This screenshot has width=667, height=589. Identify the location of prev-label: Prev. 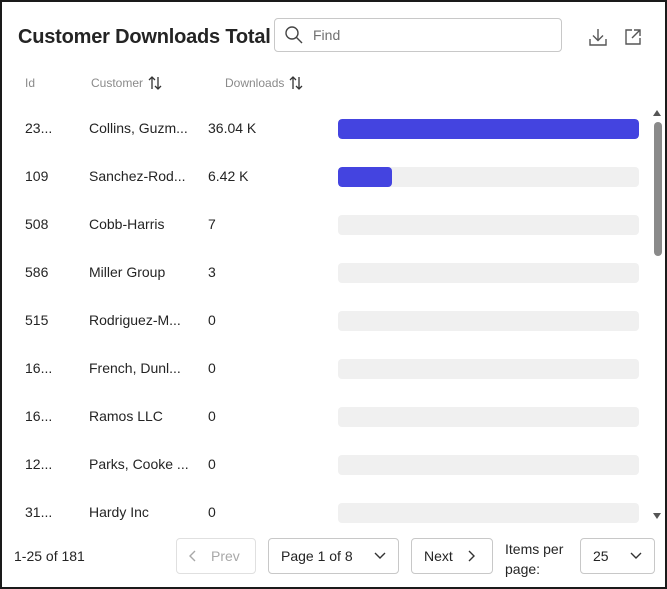
(225, 556).